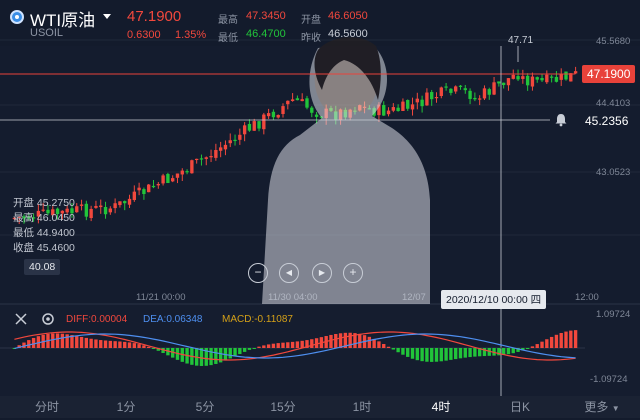 The width and height of the screenshot is (640, 420). I want to click on scroll-right-button: ▶, so click(322, 273).